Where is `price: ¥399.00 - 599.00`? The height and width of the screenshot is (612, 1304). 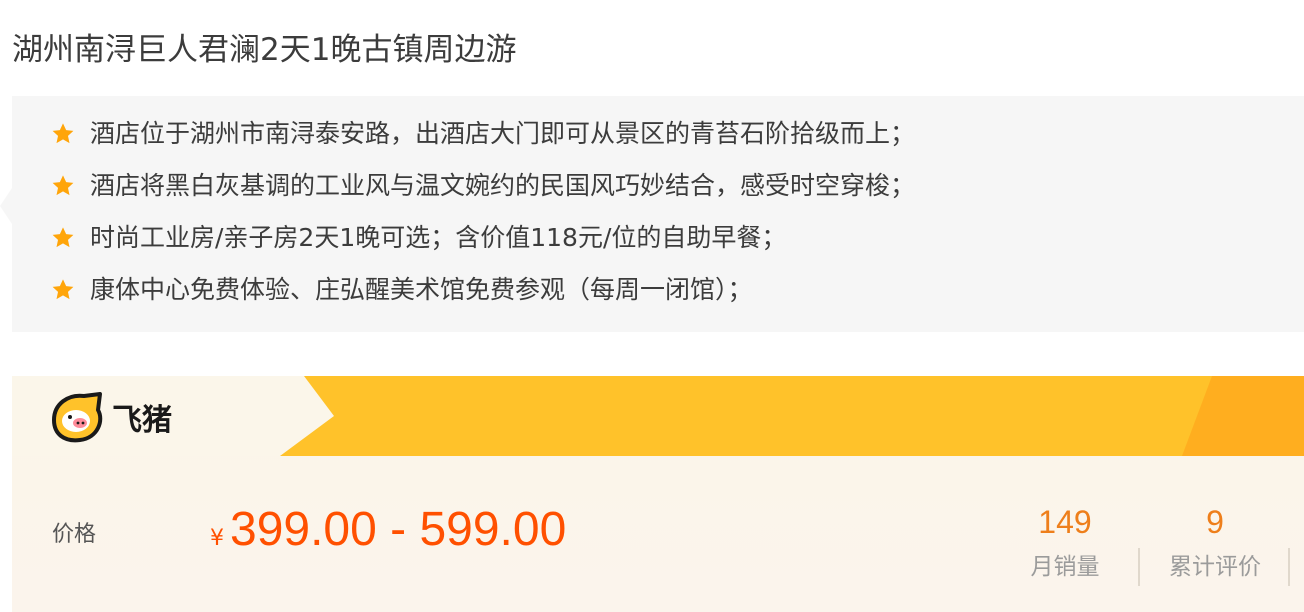
price: ¥399.00 - 599.00 is located at coordinates (388, 529).